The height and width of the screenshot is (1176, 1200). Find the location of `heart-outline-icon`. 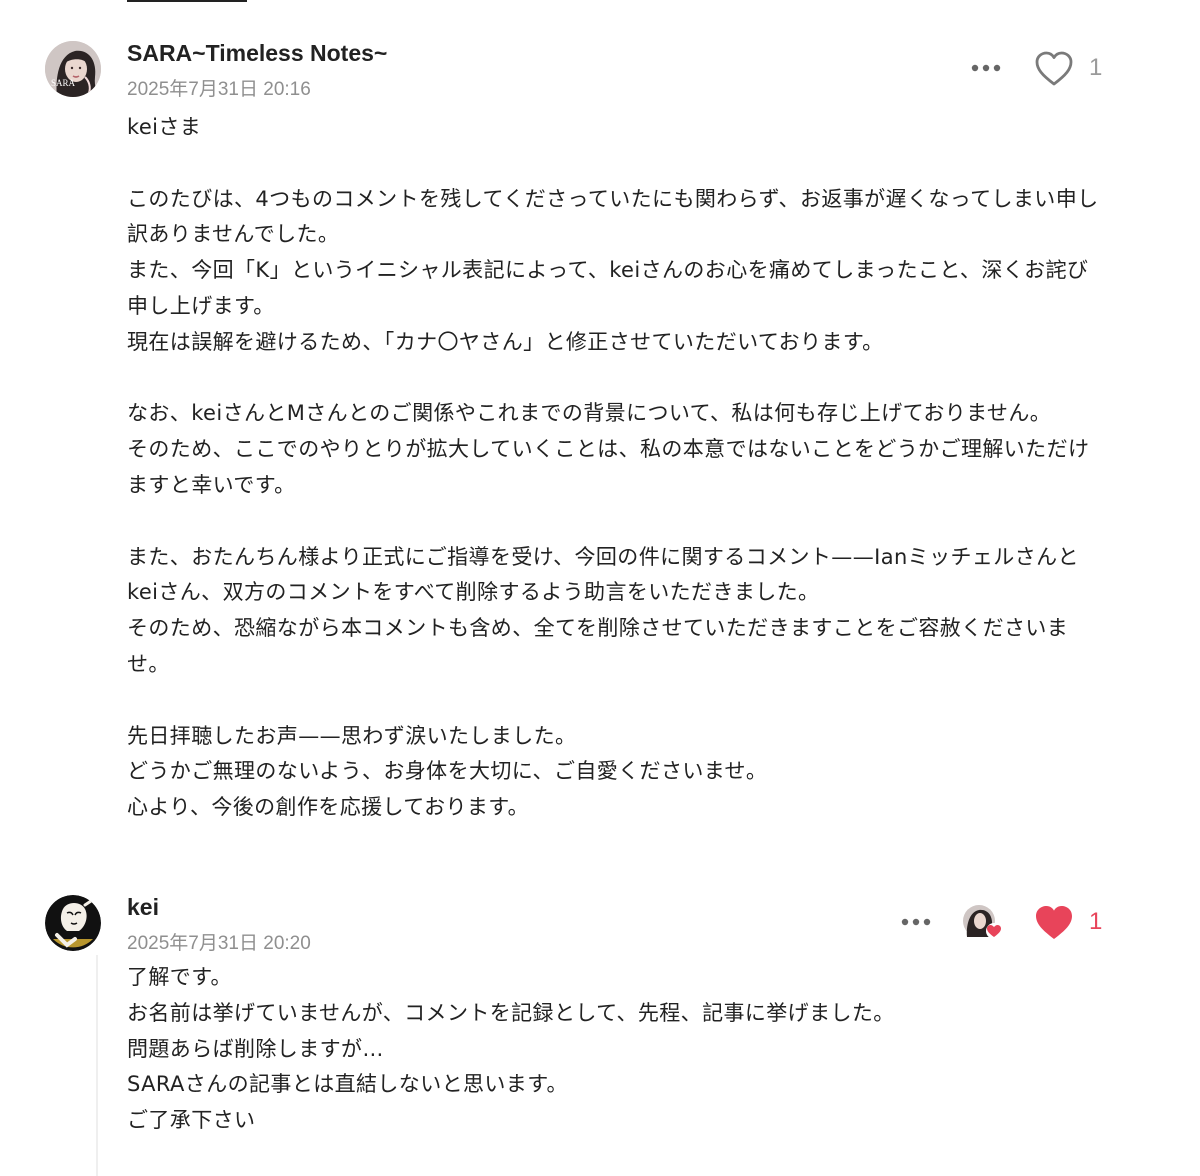

heart-outline-icon is located at coordinates (1054, 68).